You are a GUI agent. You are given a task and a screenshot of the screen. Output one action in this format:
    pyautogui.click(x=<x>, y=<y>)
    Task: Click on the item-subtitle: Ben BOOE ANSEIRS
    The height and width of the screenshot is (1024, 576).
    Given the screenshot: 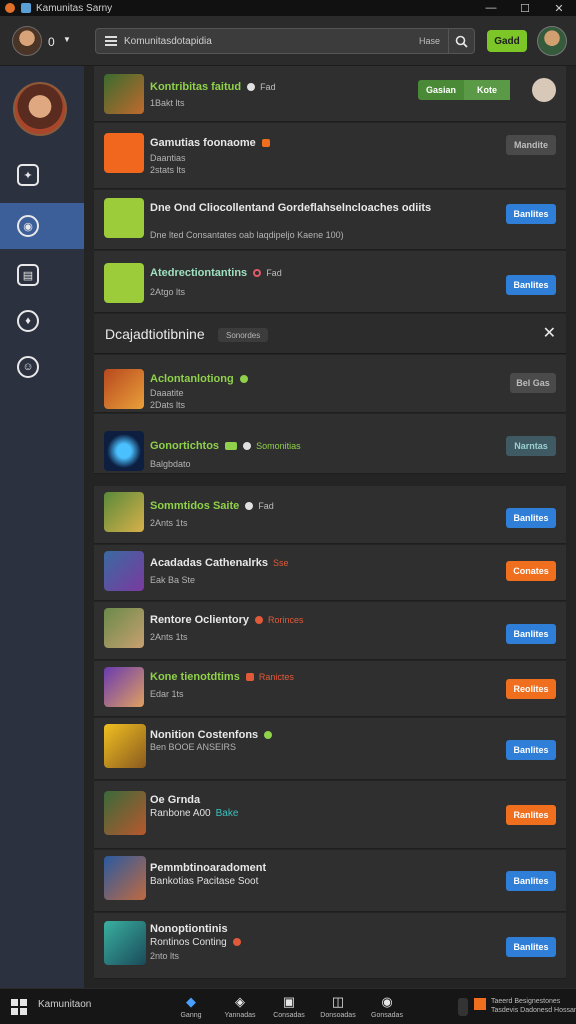 What is the action you would take?
    pyautogui.click(x=193, y=747)
    